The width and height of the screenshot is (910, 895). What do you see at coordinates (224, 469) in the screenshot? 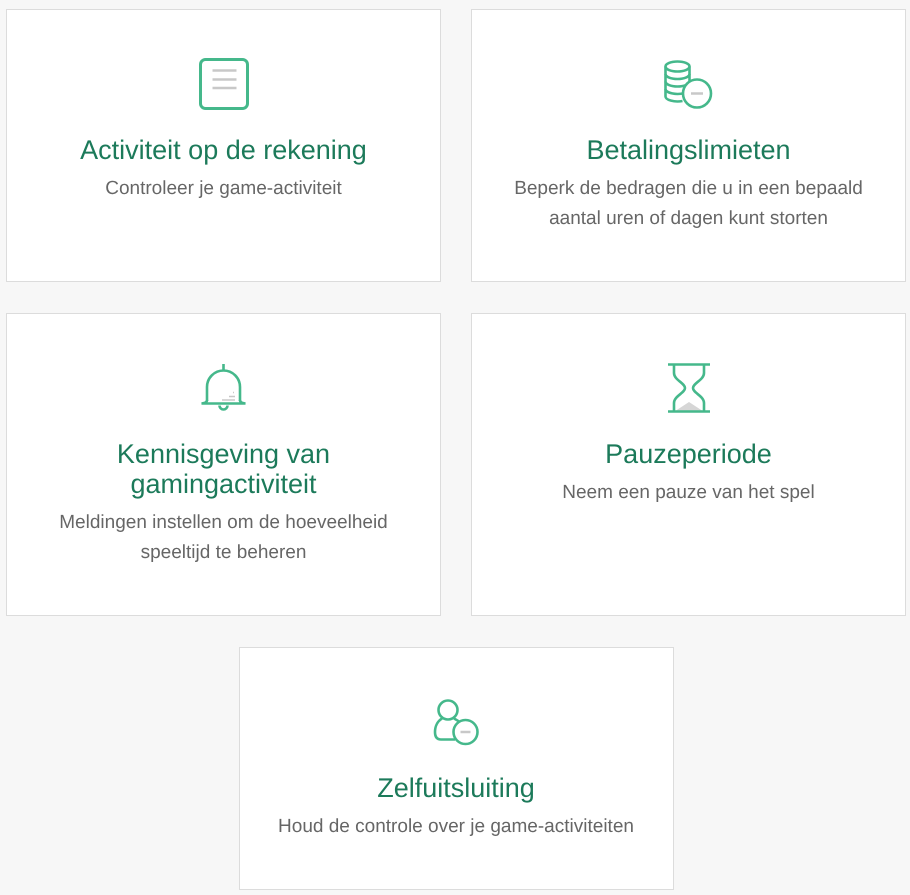
I see `card-title: Kennisgeving van gamingactiviteit` at bounding box center [224, 469].